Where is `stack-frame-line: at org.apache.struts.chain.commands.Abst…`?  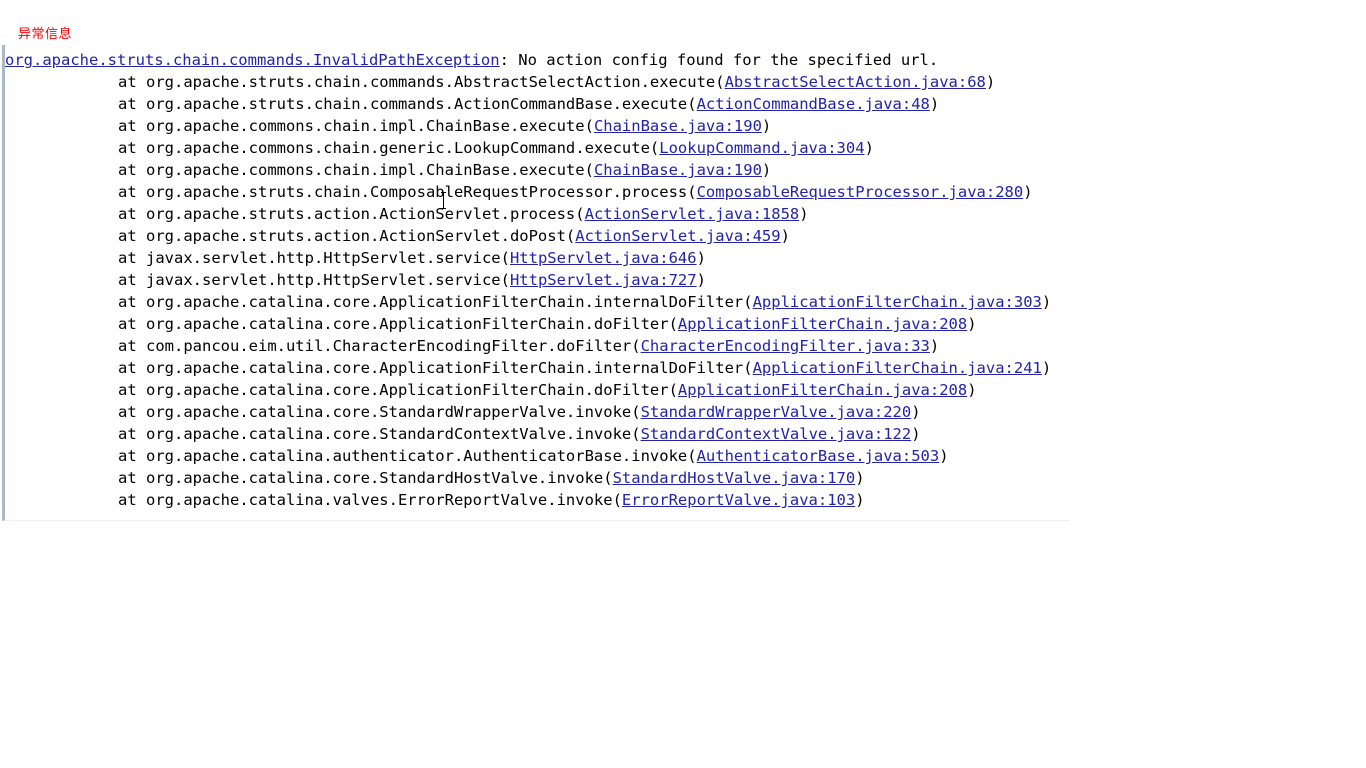
stack-frame-line: at org.apache.struts.chain.commands.Abst… is located at coordinates (537, 82).